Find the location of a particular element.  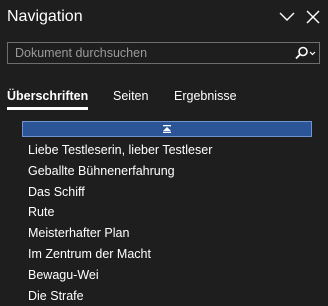

collapse-up-icon is located at coordinates (167, 129).